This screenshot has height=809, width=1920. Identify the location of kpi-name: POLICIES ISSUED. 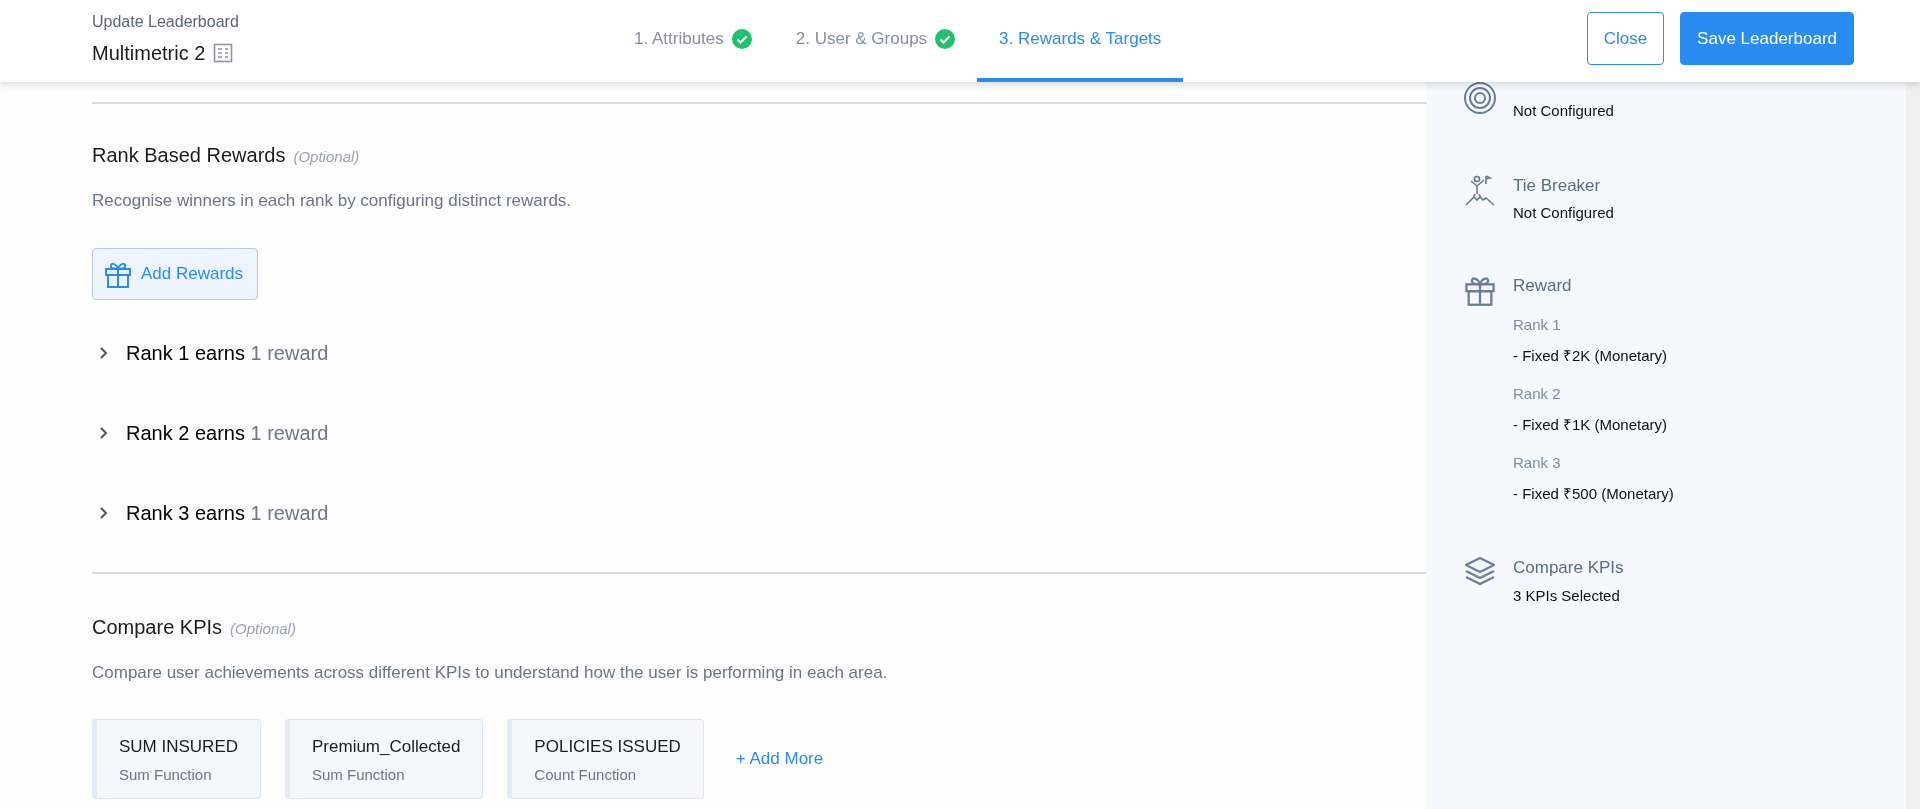
(607, 747).